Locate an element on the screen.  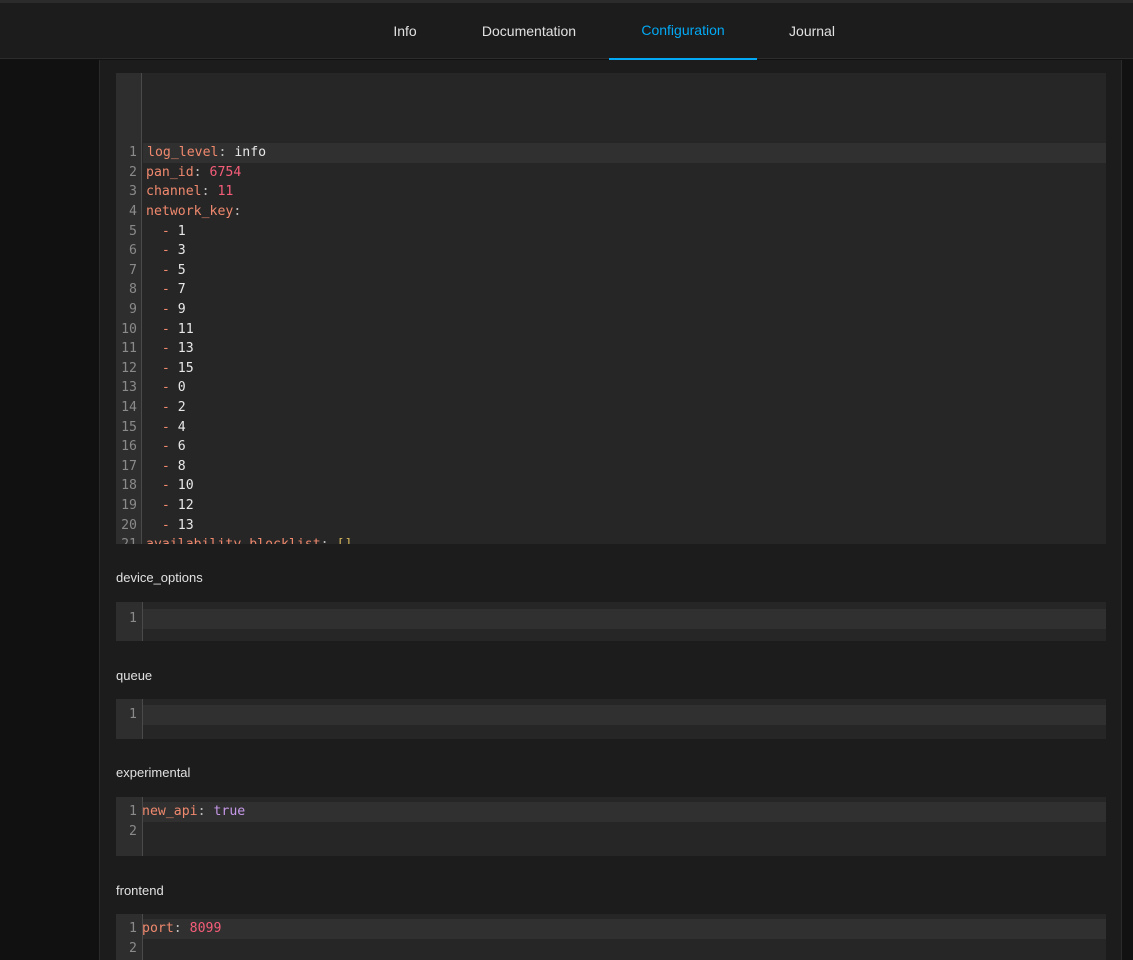
code-line: 14 - 2 is located at coordinates (611, 408).